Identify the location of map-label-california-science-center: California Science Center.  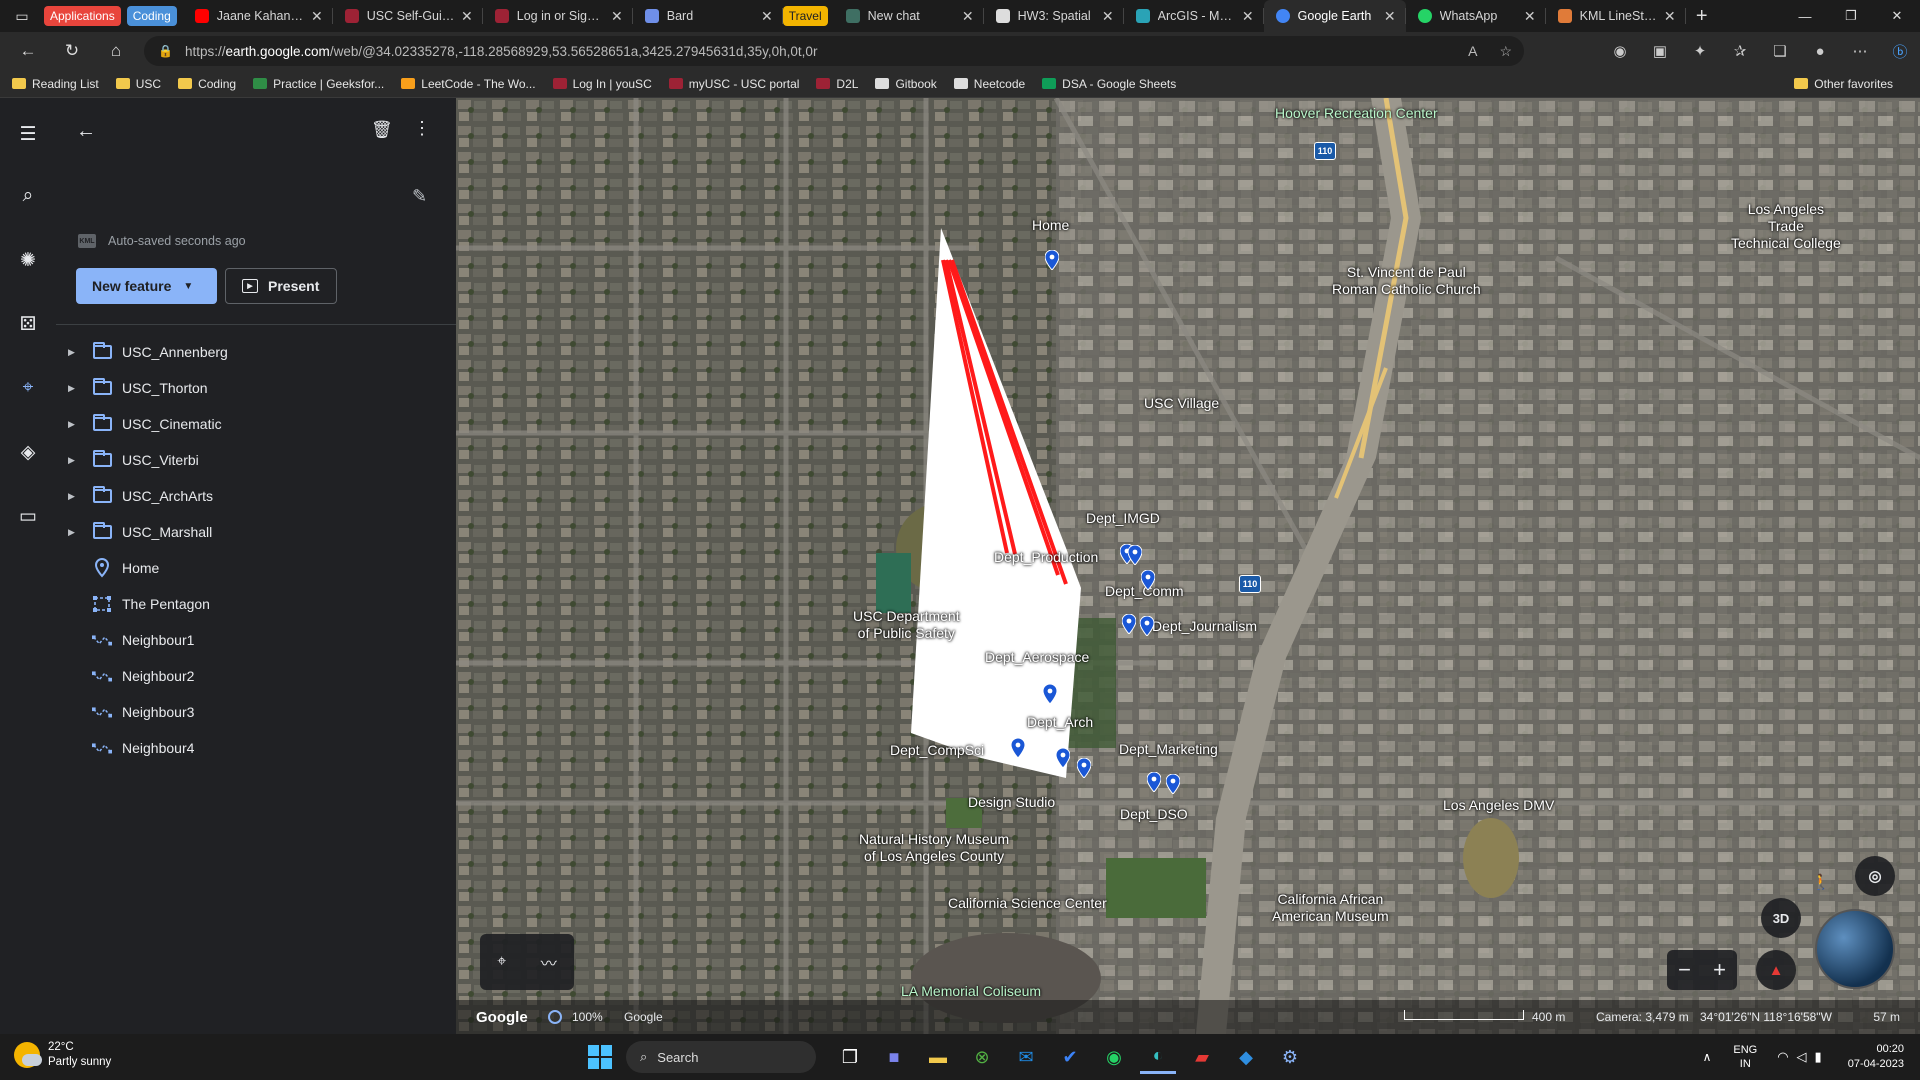
(1027, 903).